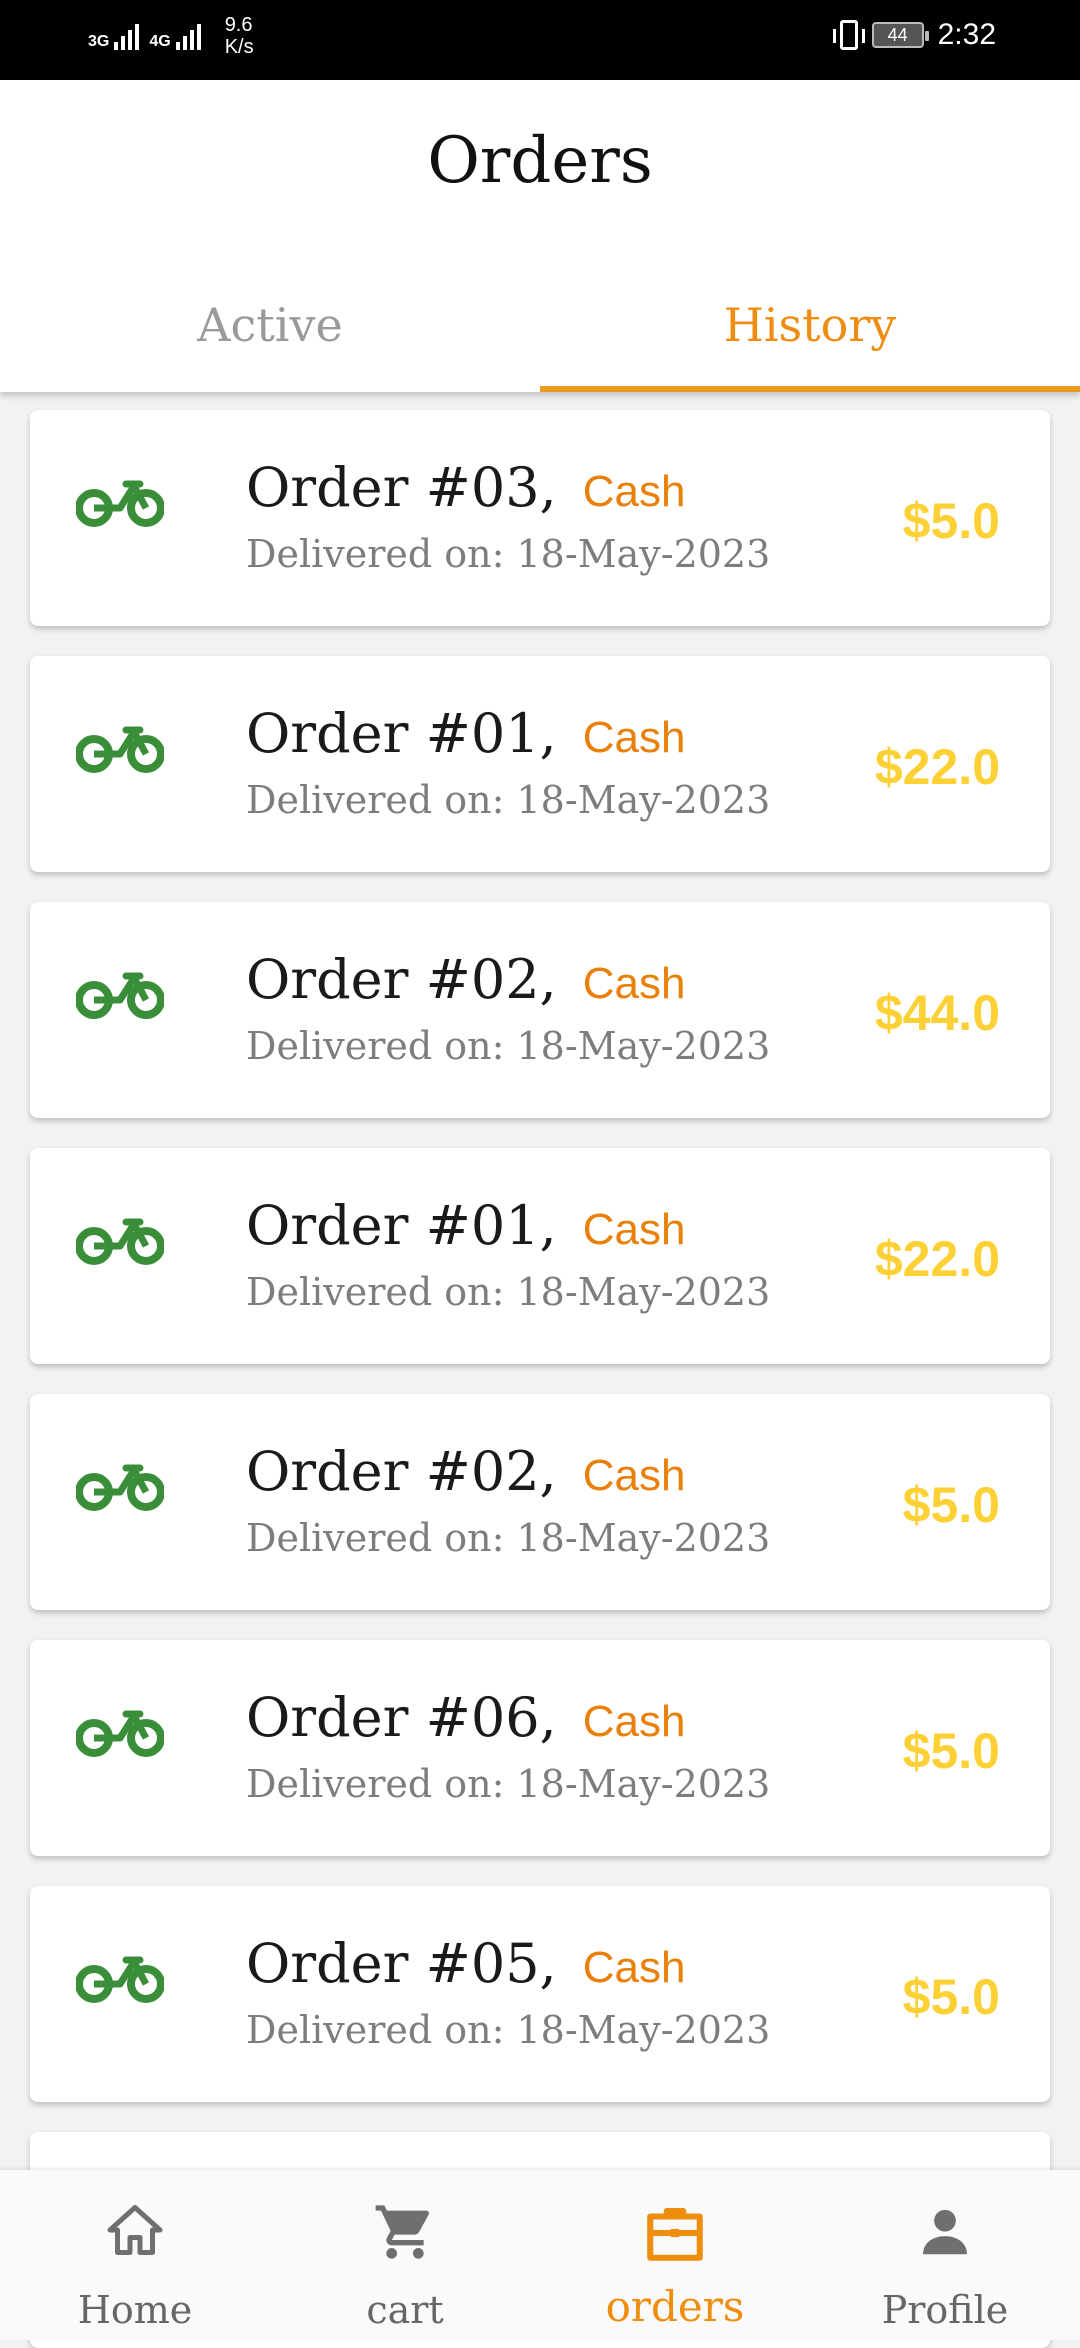 This screenshot has width=1080, height=2348. Describe the element at coordinates (810, 389) in the screenshot. I see `tab-indicator` at that location.